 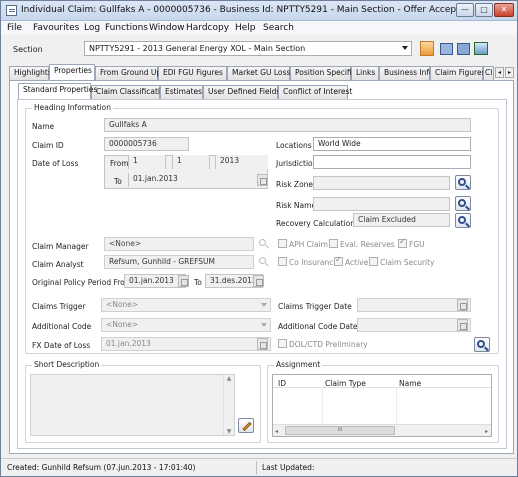 I want to click on dol-ctd-search-button, so click(x=482, y=344).